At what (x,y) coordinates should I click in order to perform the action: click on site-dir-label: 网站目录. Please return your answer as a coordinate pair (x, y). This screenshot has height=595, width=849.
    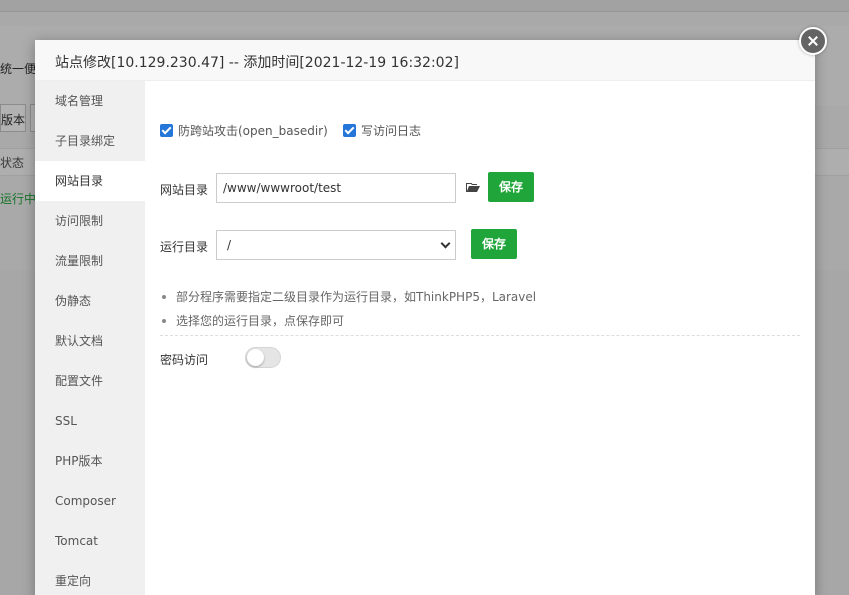
    Looking at the image, I should click on (184, 190).